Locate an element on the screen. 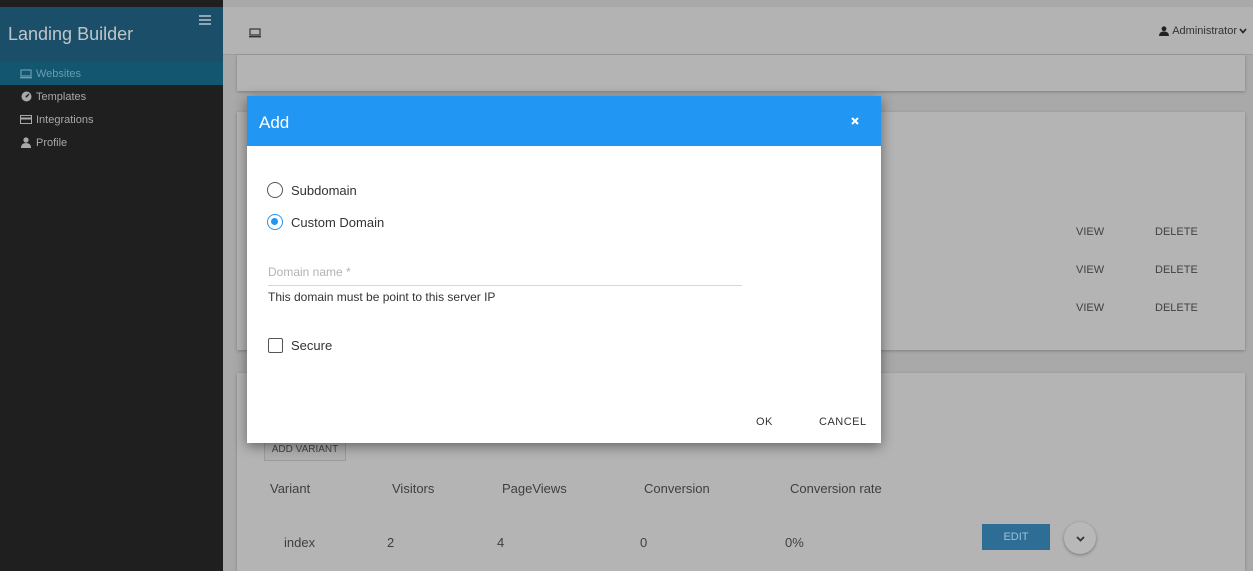 This screenshot has height=571, width=1253. custom-domain-label: Custom Domain is located at coordinates (338, 222).